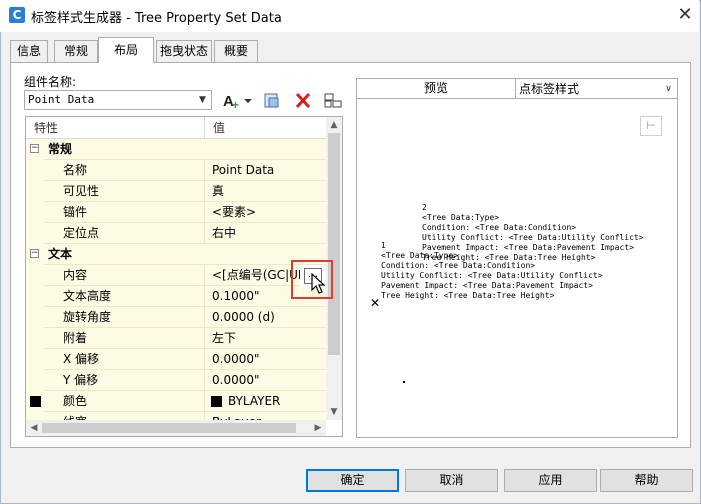 Image resolution: width=701 pixels, height=504 pixels. I want to click on property-value: 右中, so click(265, 233).